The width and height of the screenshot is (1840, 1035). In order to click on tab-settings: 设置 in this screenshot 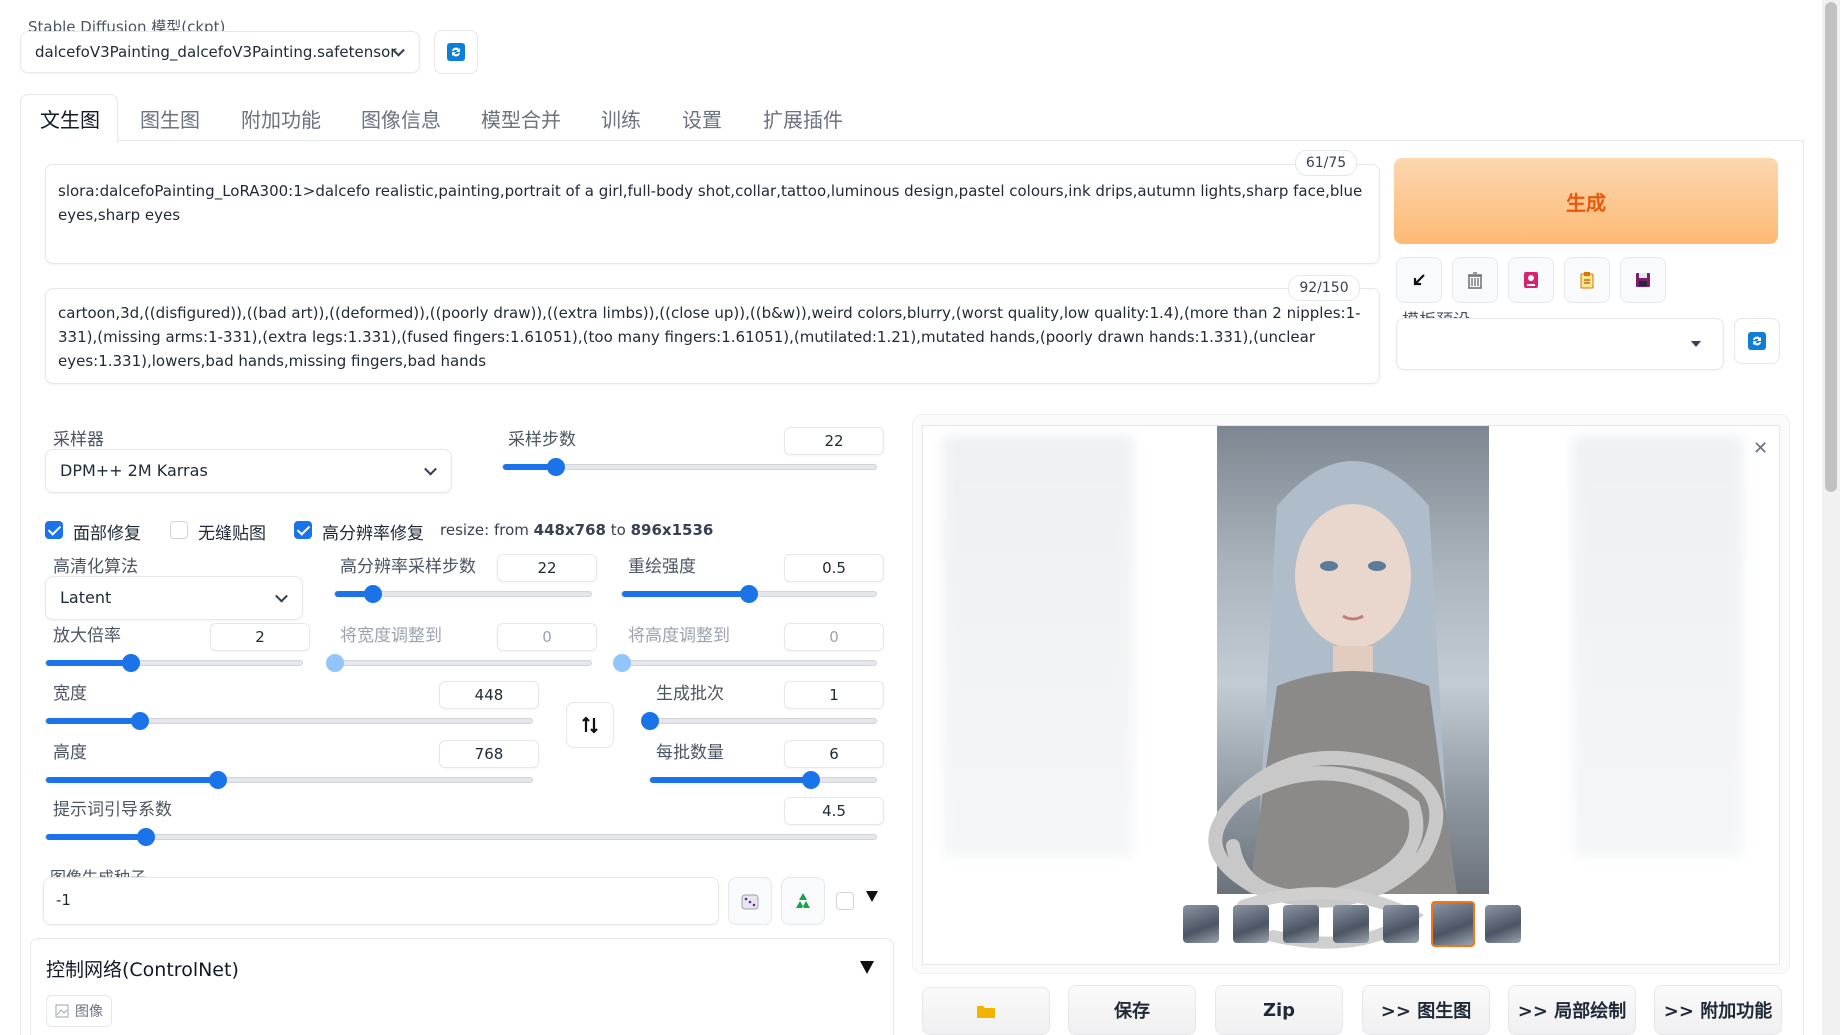, I will do `click(702, 118)`.